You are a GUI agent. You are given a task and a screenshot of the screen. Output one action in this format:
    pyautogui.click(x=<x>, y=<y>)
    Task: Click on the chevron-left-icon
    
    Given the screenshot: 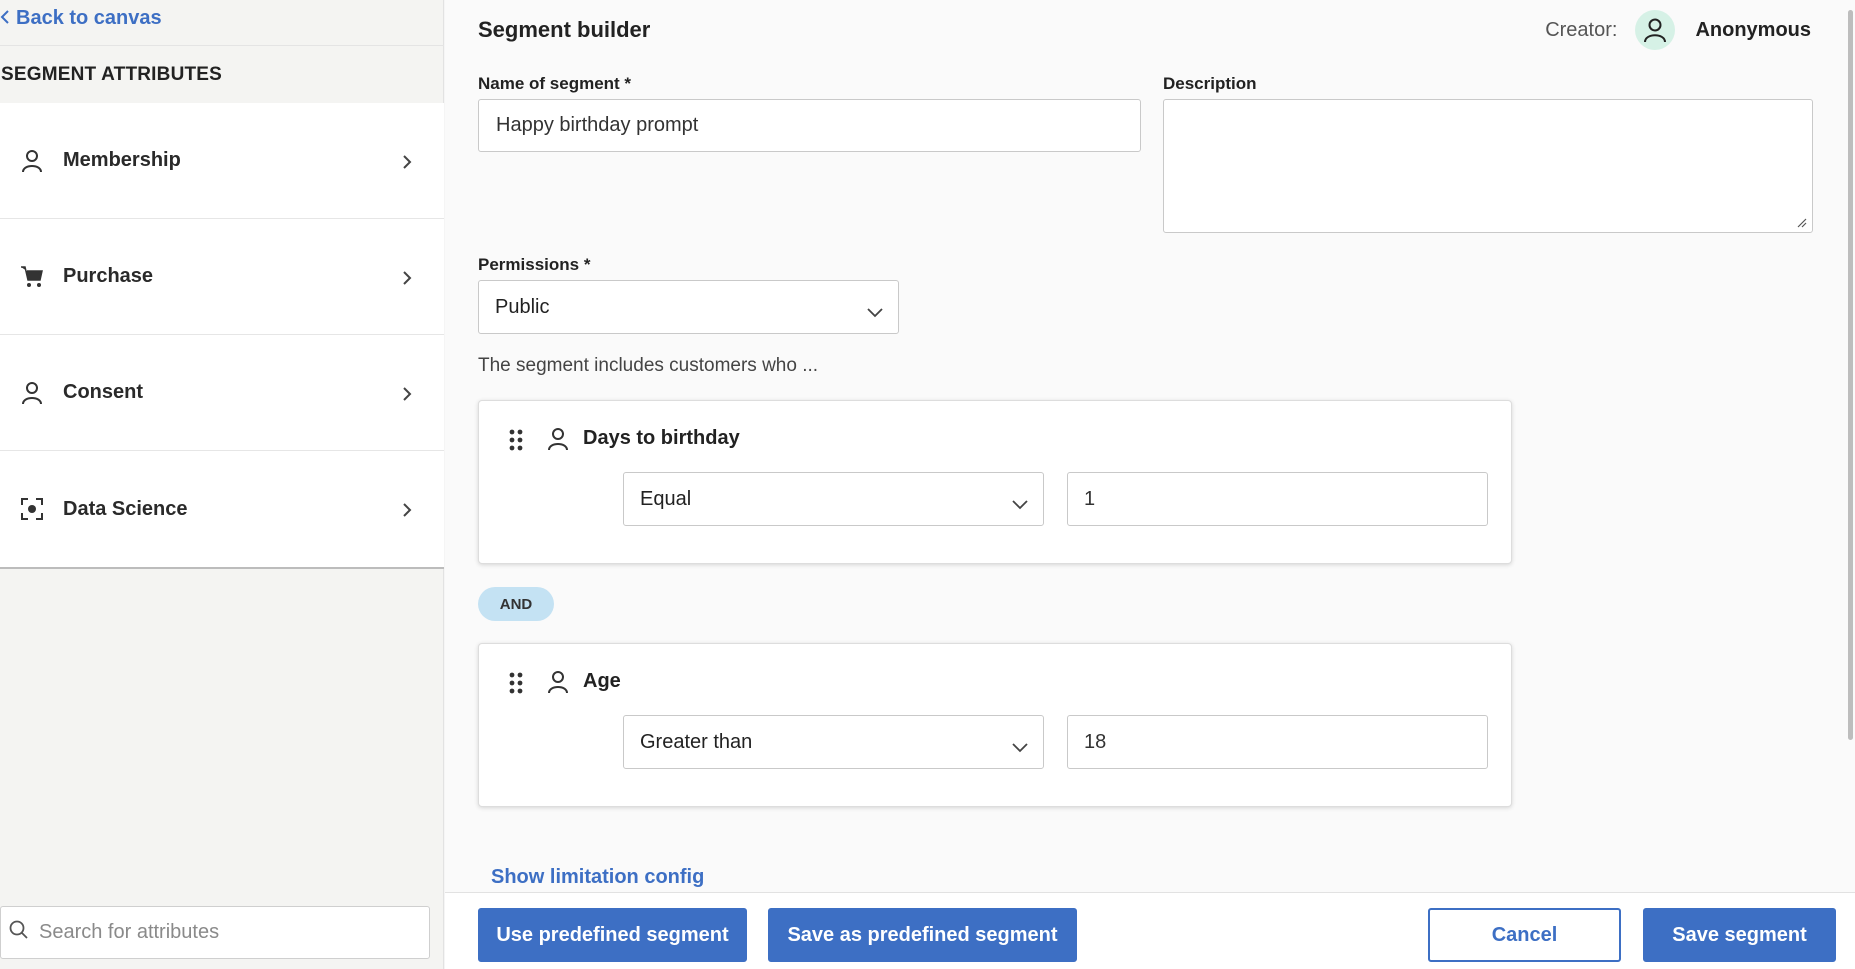 What is the action you would take?
    pyautogui.click(x=8, y=18)
    